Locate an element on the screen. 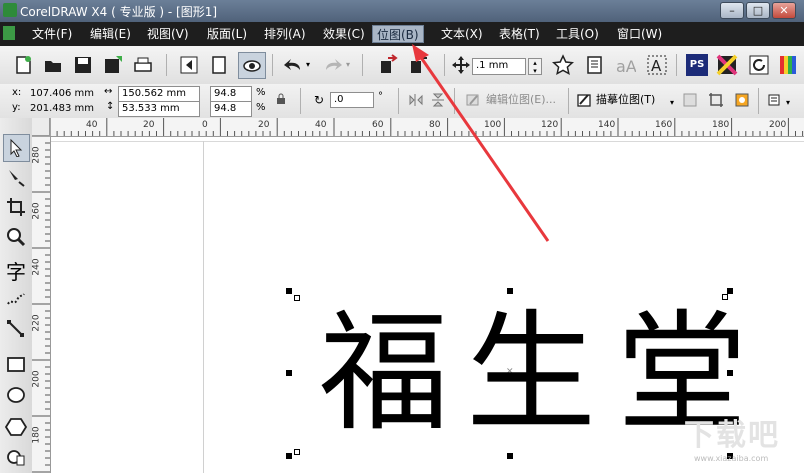  annotation-arrow is located at coordinates (481, 143).